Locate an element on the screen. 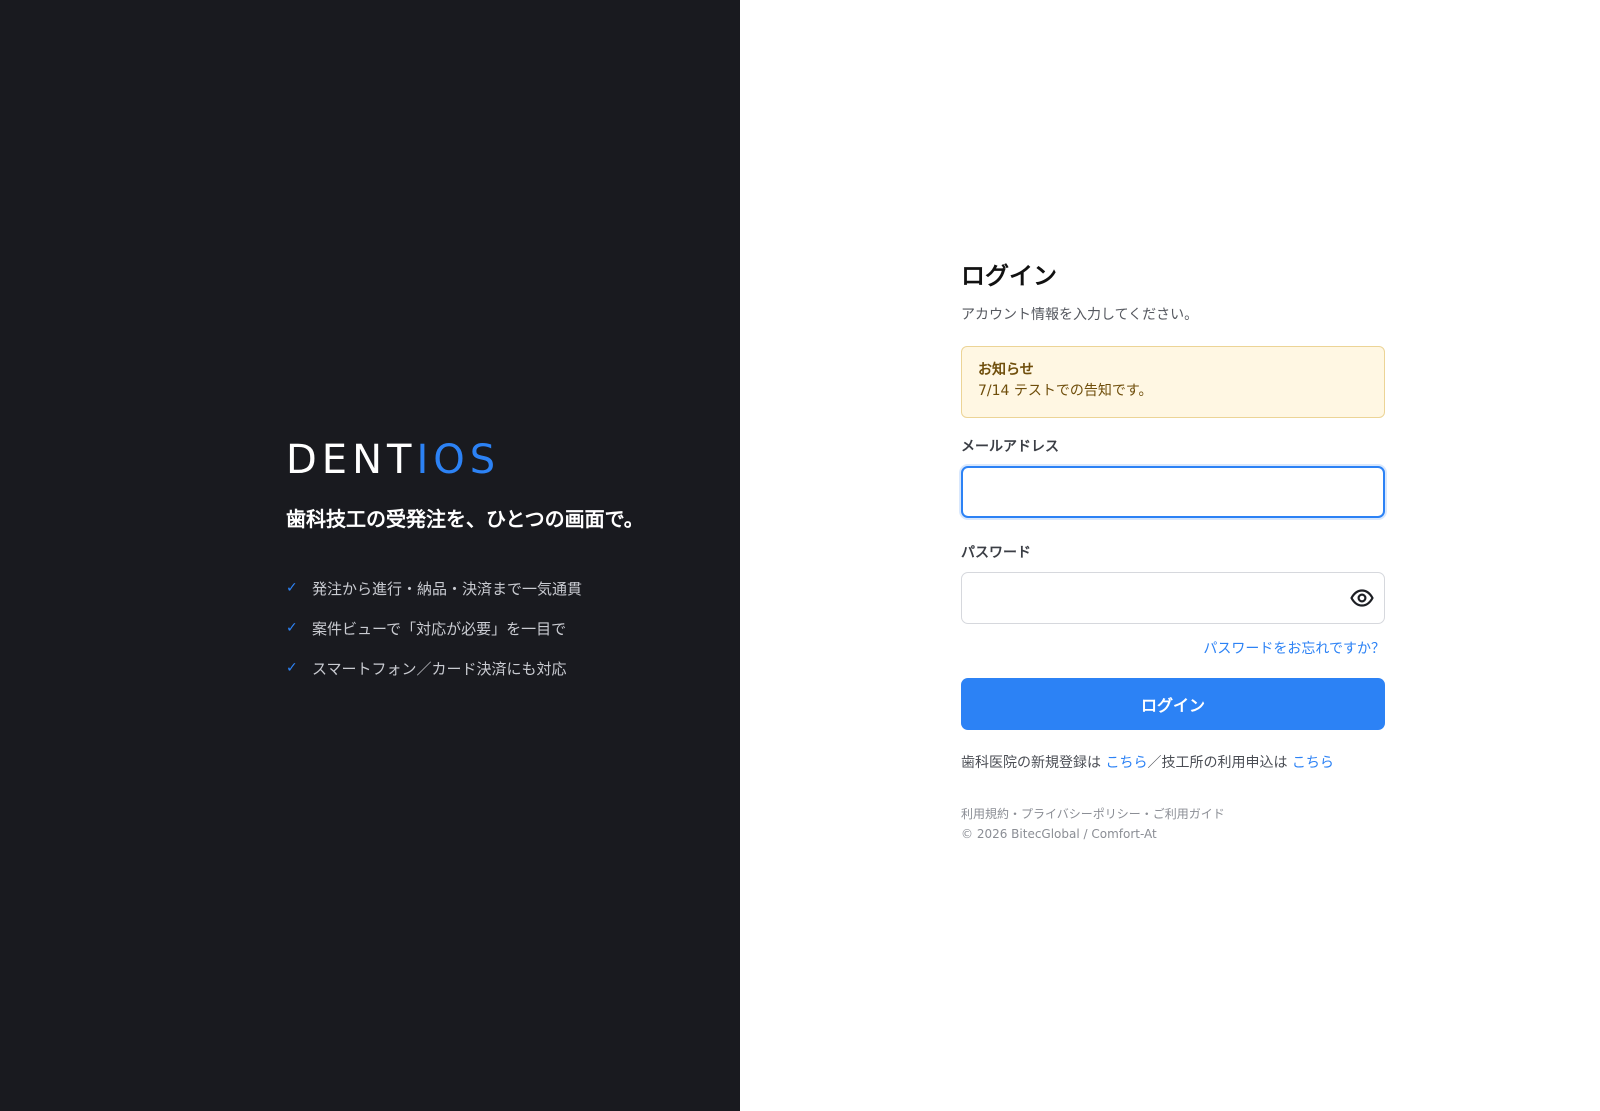  feature-item: ✓ 案件ビューで「対応が必要」を一目で is located at coordinates (506, 628).